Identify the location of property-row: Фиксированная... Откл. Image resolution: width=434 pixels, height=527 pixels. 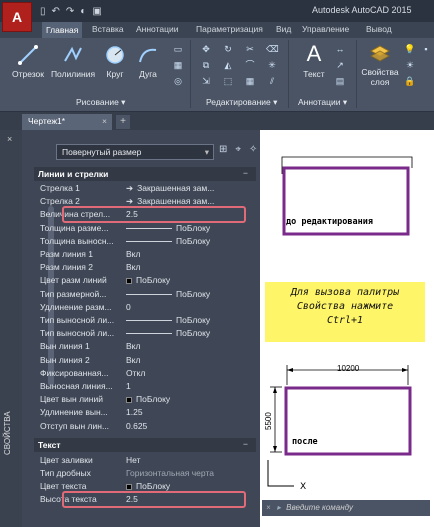
(145, 374).